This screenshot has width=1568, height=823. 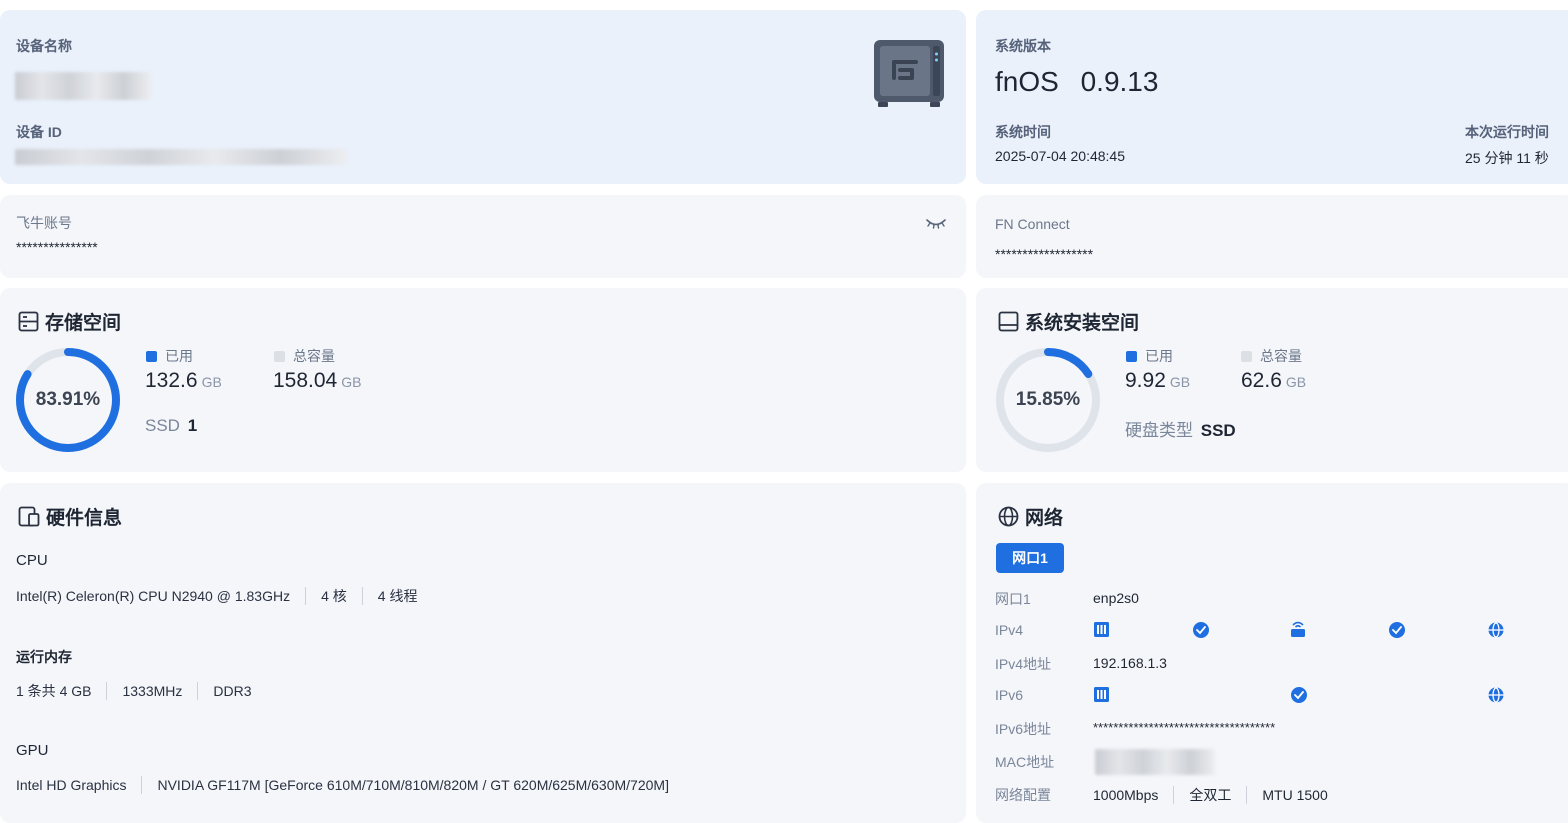 I want to click on network-config-row: 1000Mbps 全双工 MTU 1500, so click(x=1210, y=795).